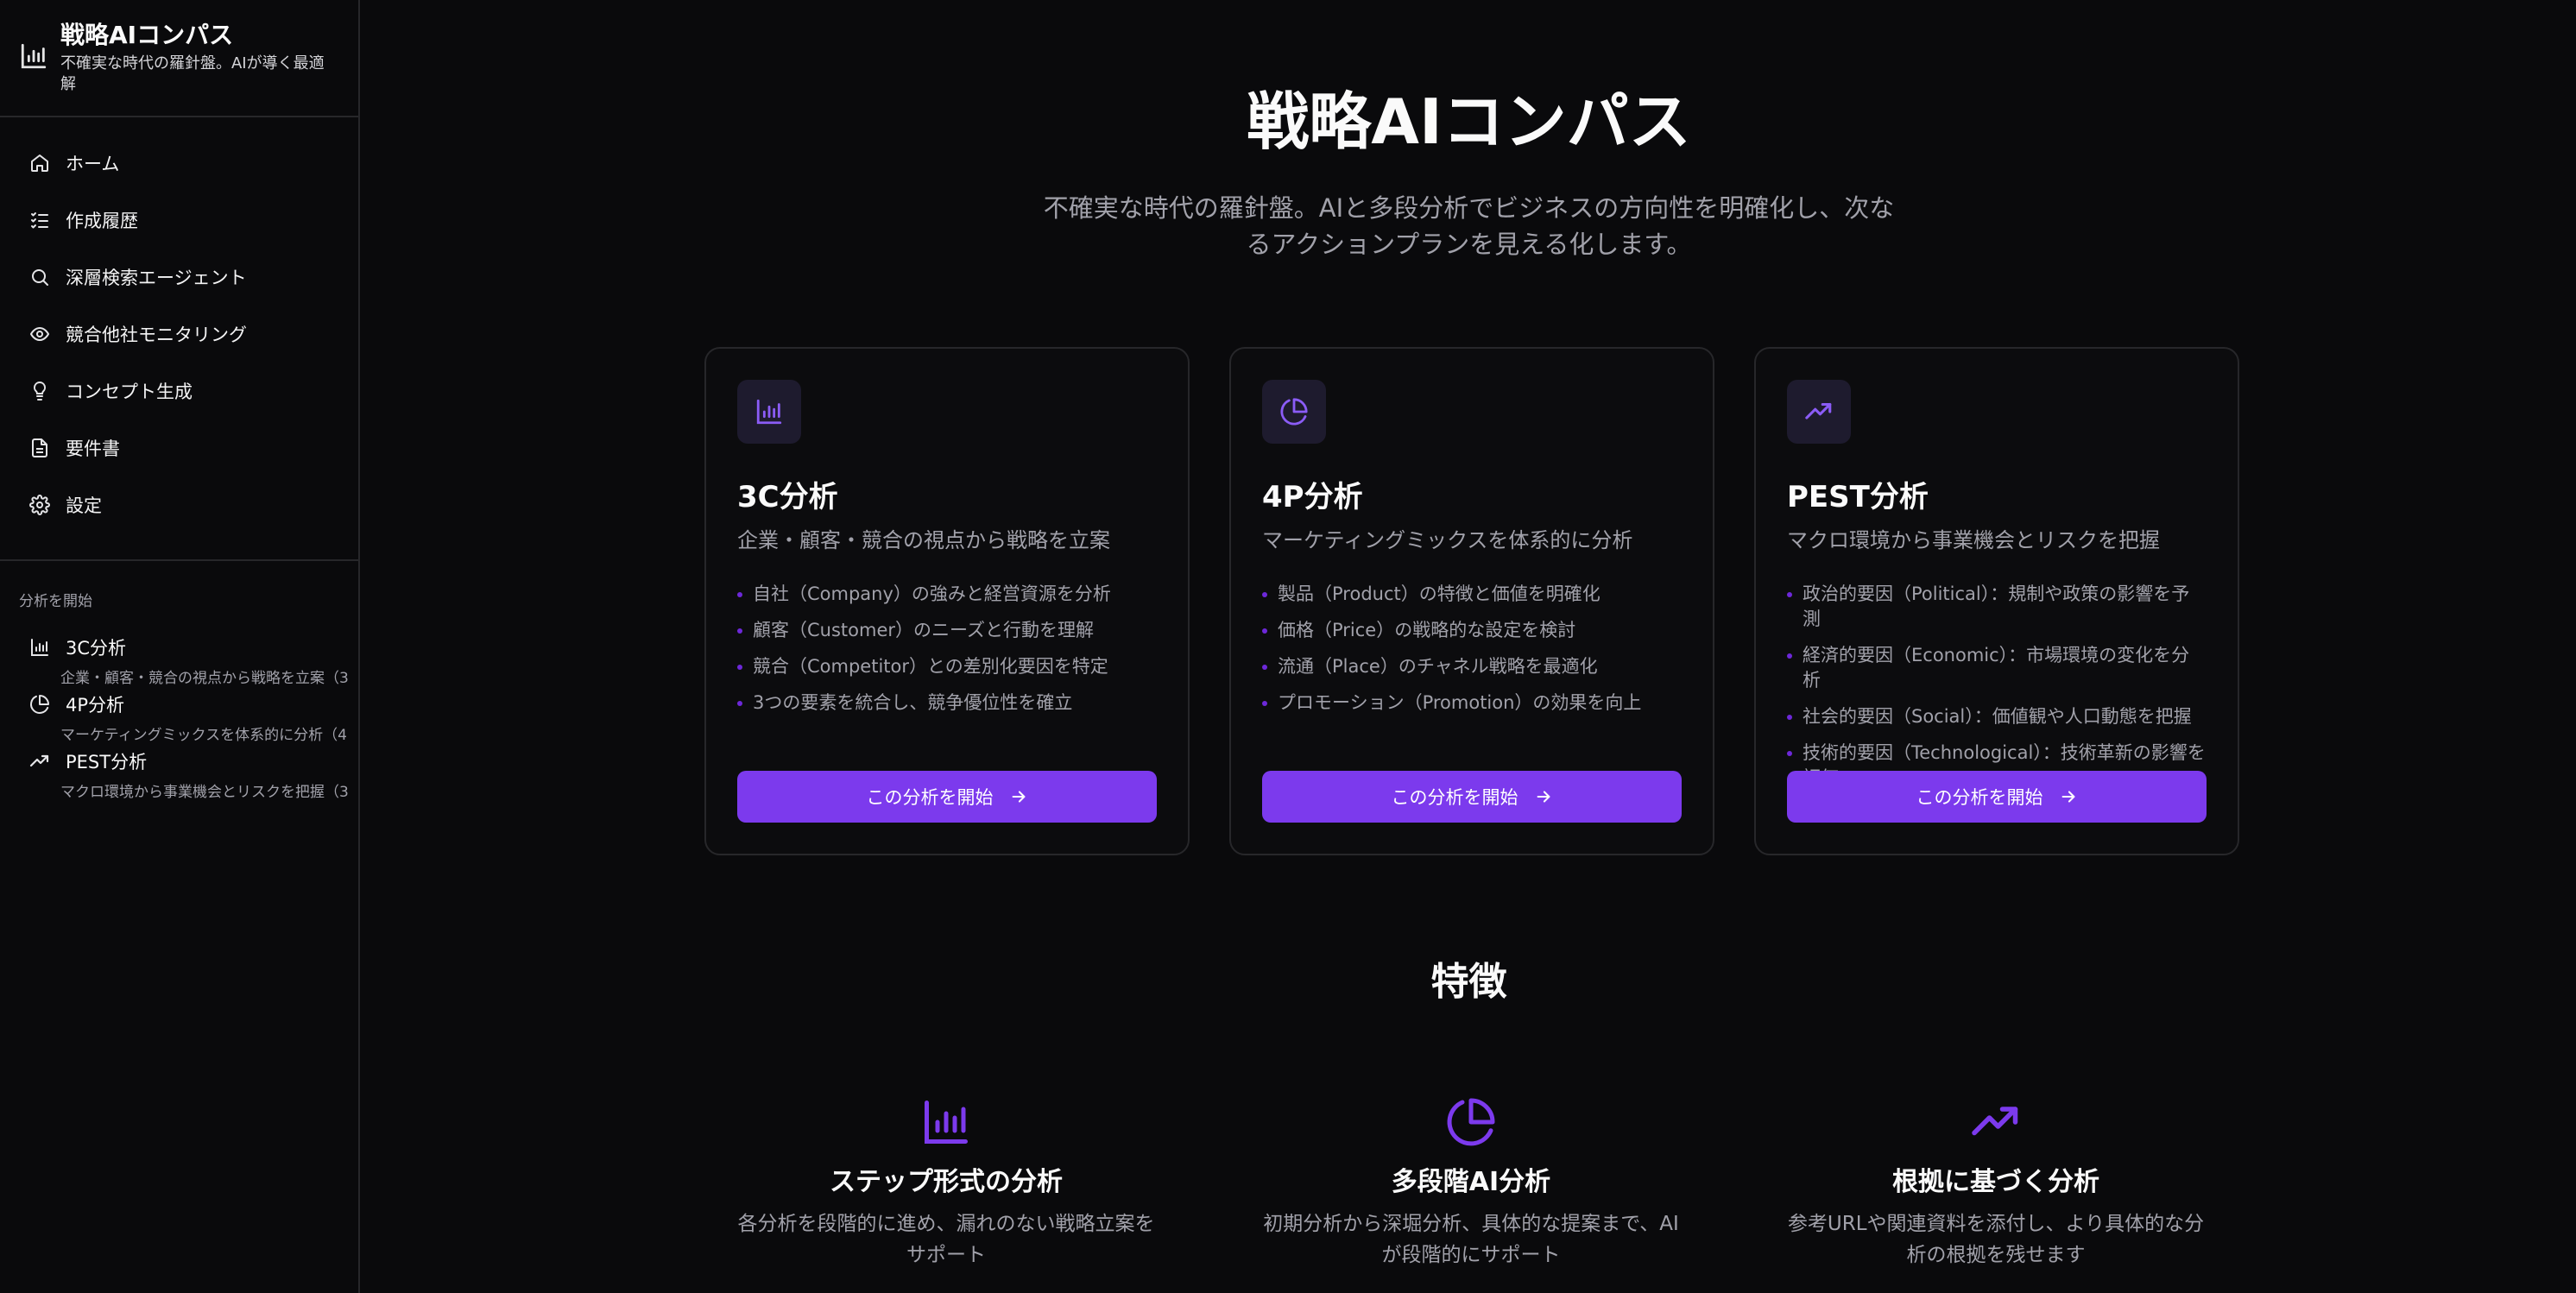 The height and width of the screenshot is (1293, 2576). What do you see at coordinates (102, 221) in the screenshot?
I see `sidebar-item-label: 作成履歴` at bounding box center [102, 221].